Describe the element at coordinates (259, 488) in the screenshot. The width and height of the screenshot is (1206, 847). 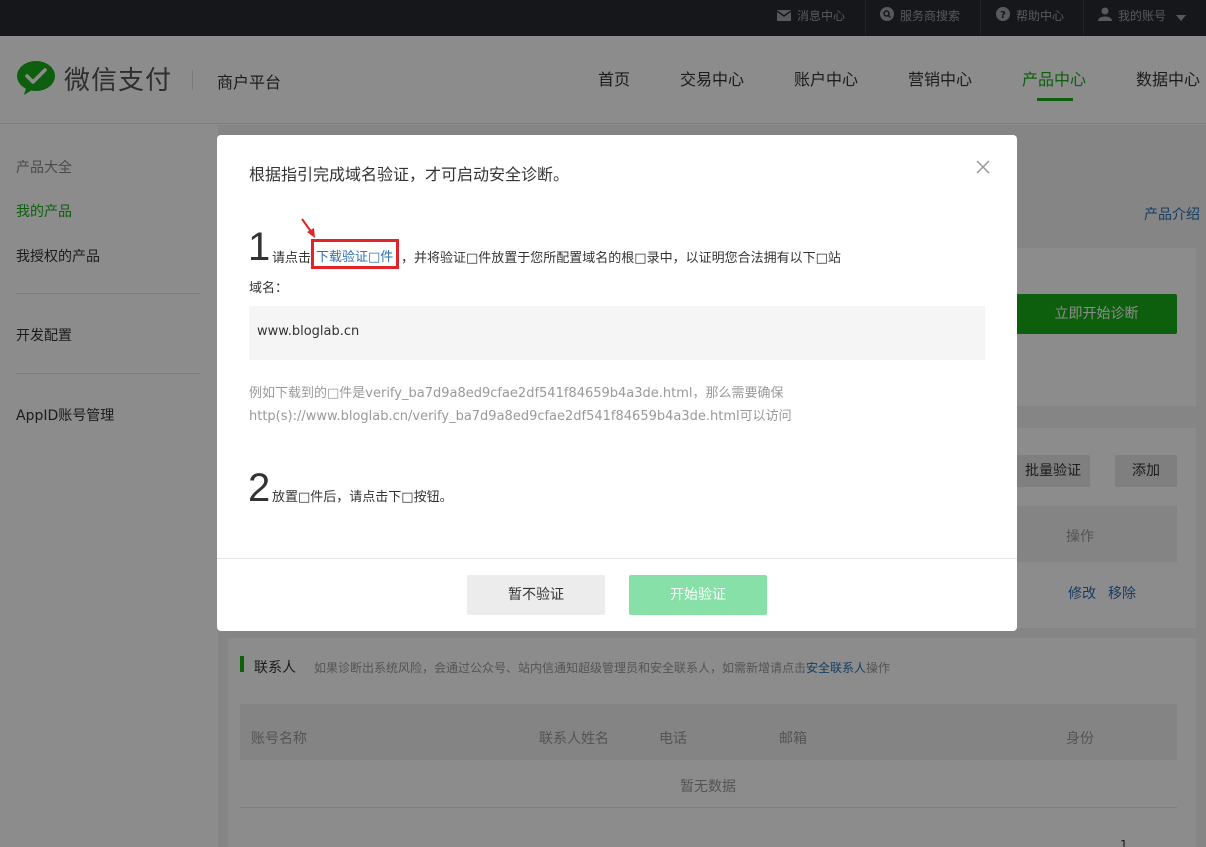
I see `step-2-number: 2` at that location.